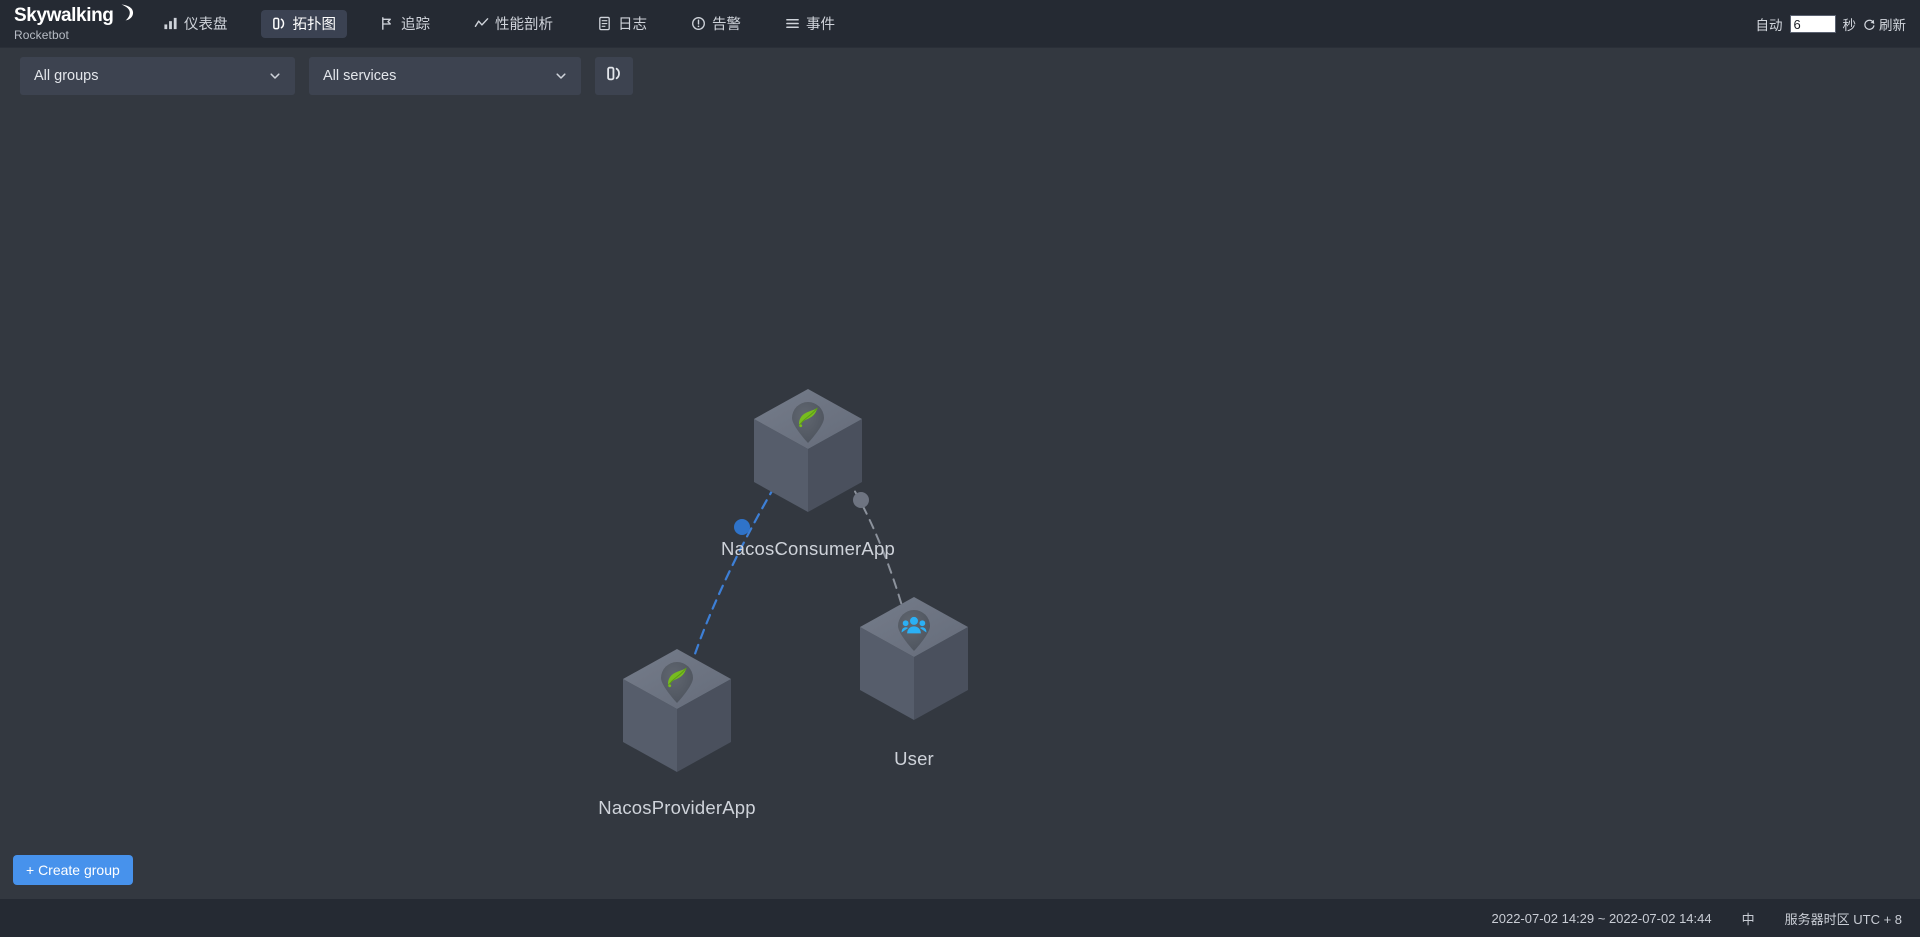 The image size is (1920, 937). Describe the element at coordinates (206, 25) in the screenshot. I see `nav-label-dashboard: 仪表盘` at that location.